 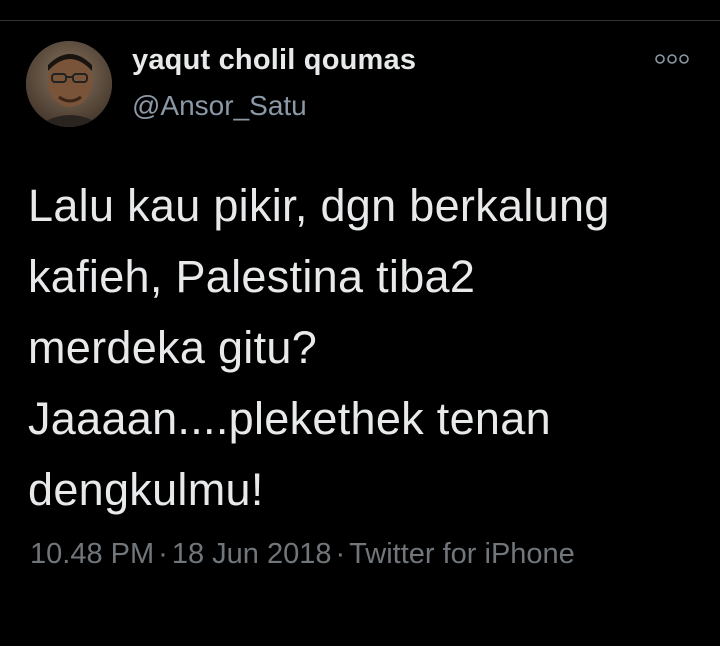 I want to click on tweet-metadata: 10.48 PM · 18 Jun 2018 · Twitter for iPhone, so click(x=360, y=554).